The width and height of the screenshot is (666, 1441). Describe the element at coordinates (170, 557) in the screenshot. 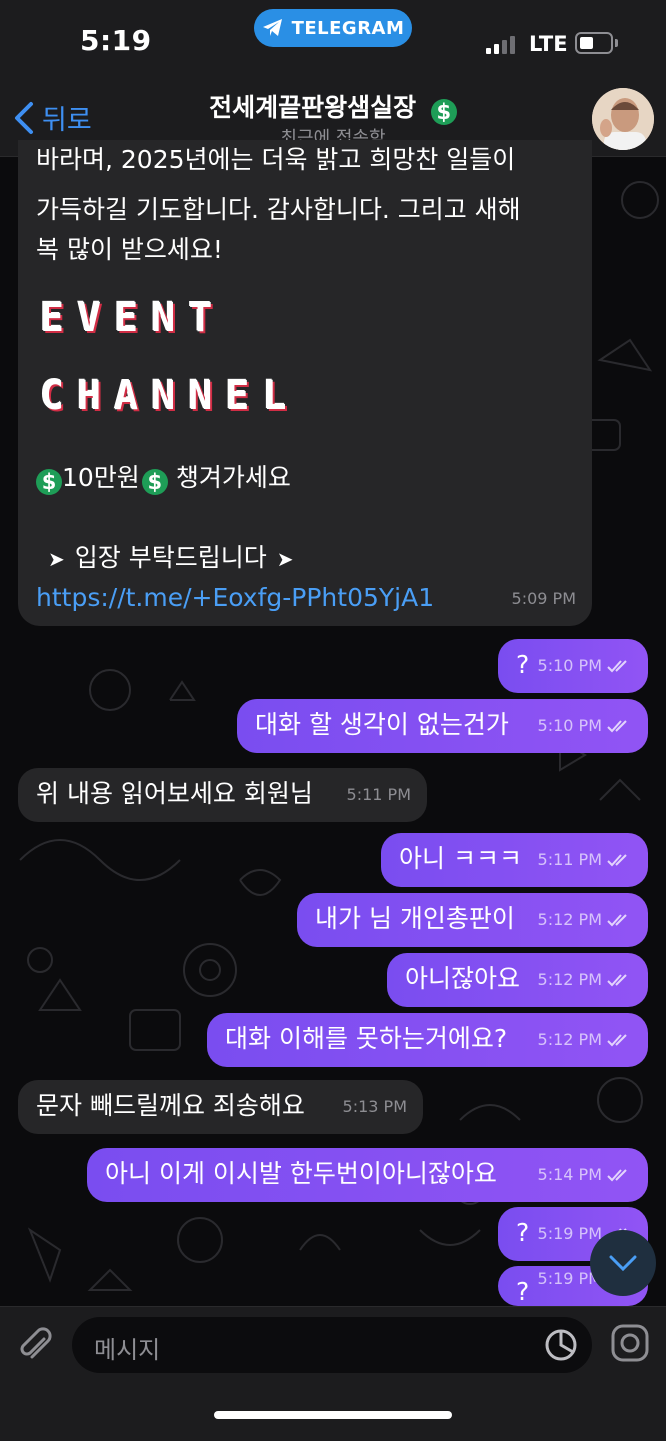

I see `entry-text: 입장 부탁드립니다` at that location.